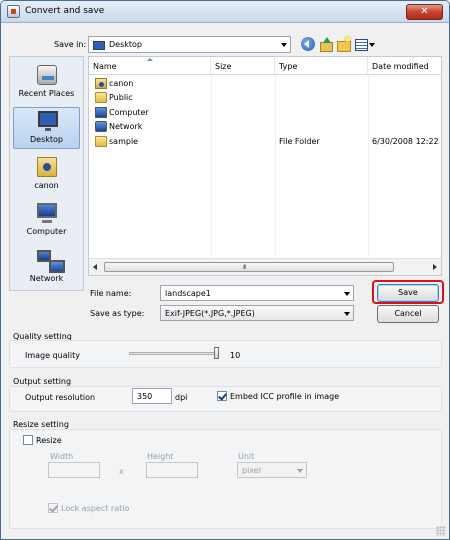 This screenshot has width=450, height=540. Describe the element at coordinates (46, 93) in the screenshot. I see `place-label: Recent Places` at that location.